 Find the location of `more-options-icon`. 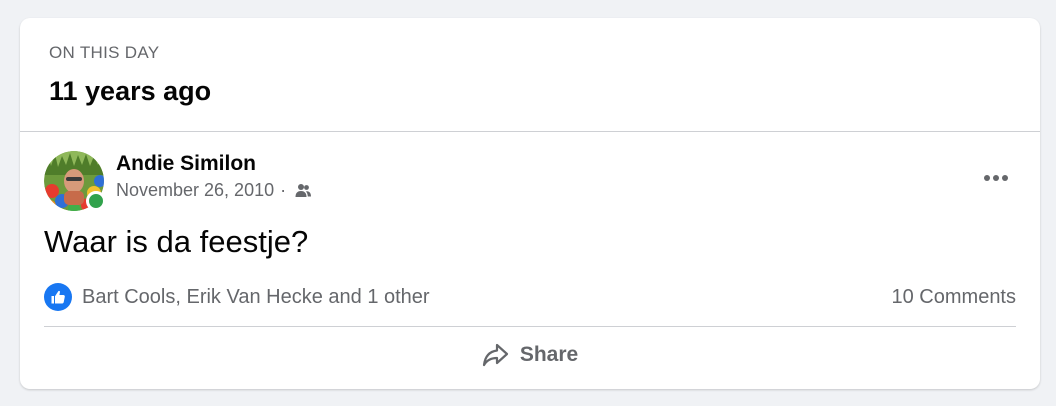

more-options-icon is located at coordinates (996, 178).